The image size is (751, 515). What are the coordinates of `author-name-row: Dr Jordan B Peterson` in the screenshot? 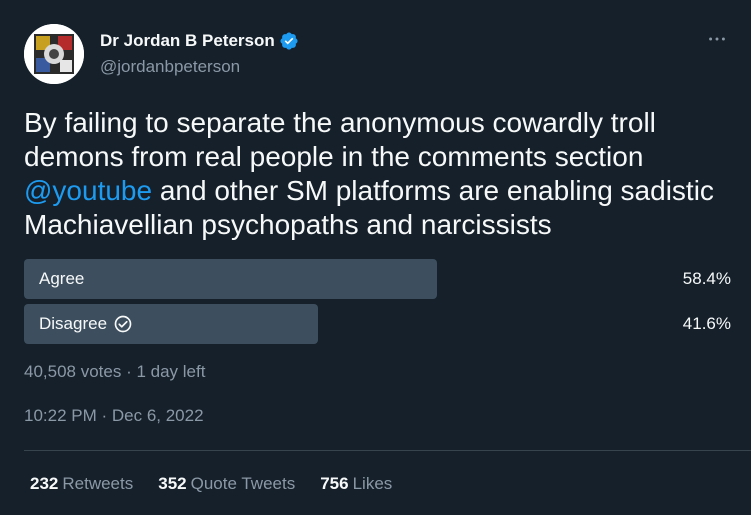 It's located at (199, 41).